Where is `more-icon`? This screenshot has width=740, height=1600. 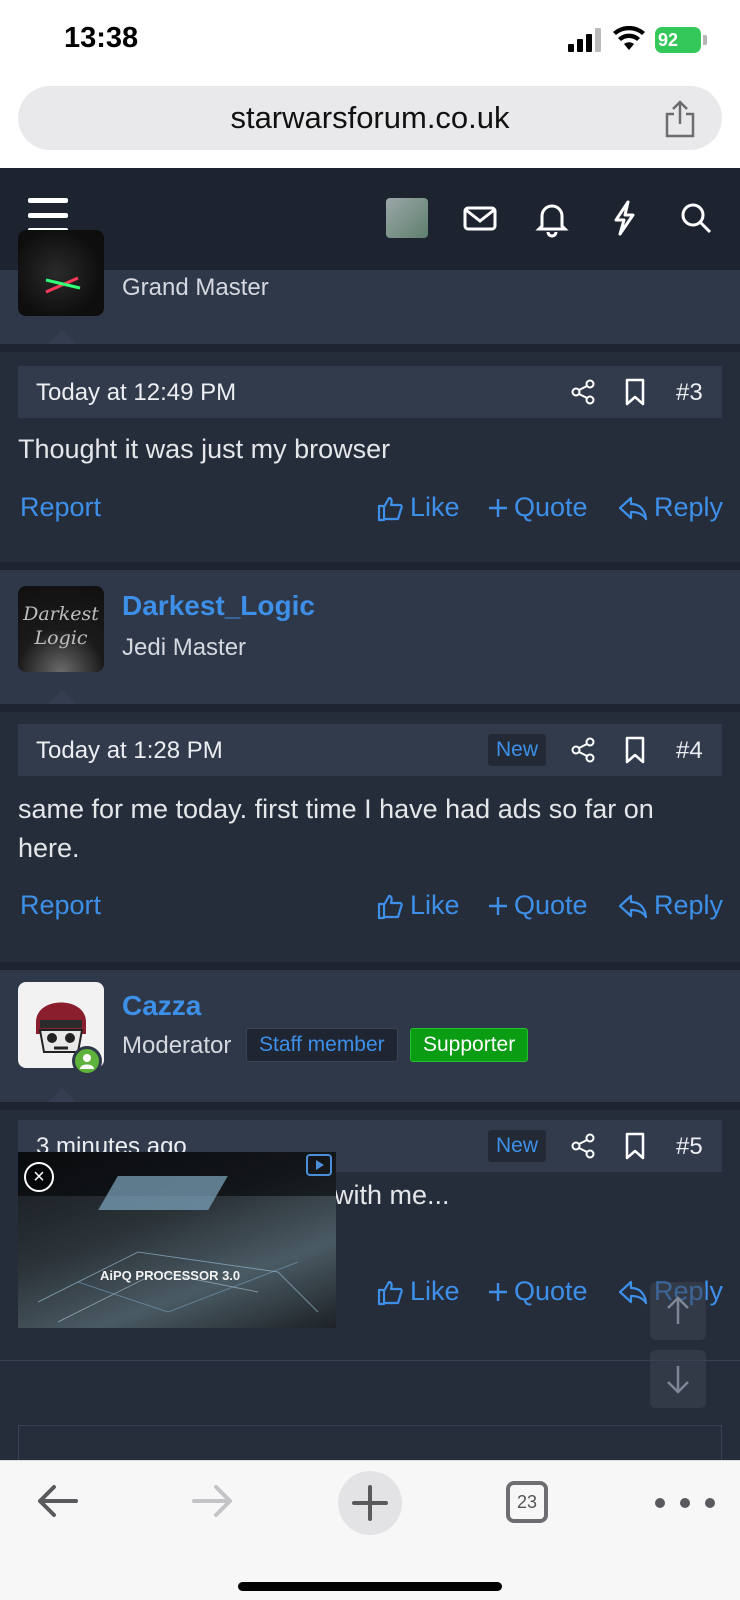 more-icon is located at coordinates (685, 1503).